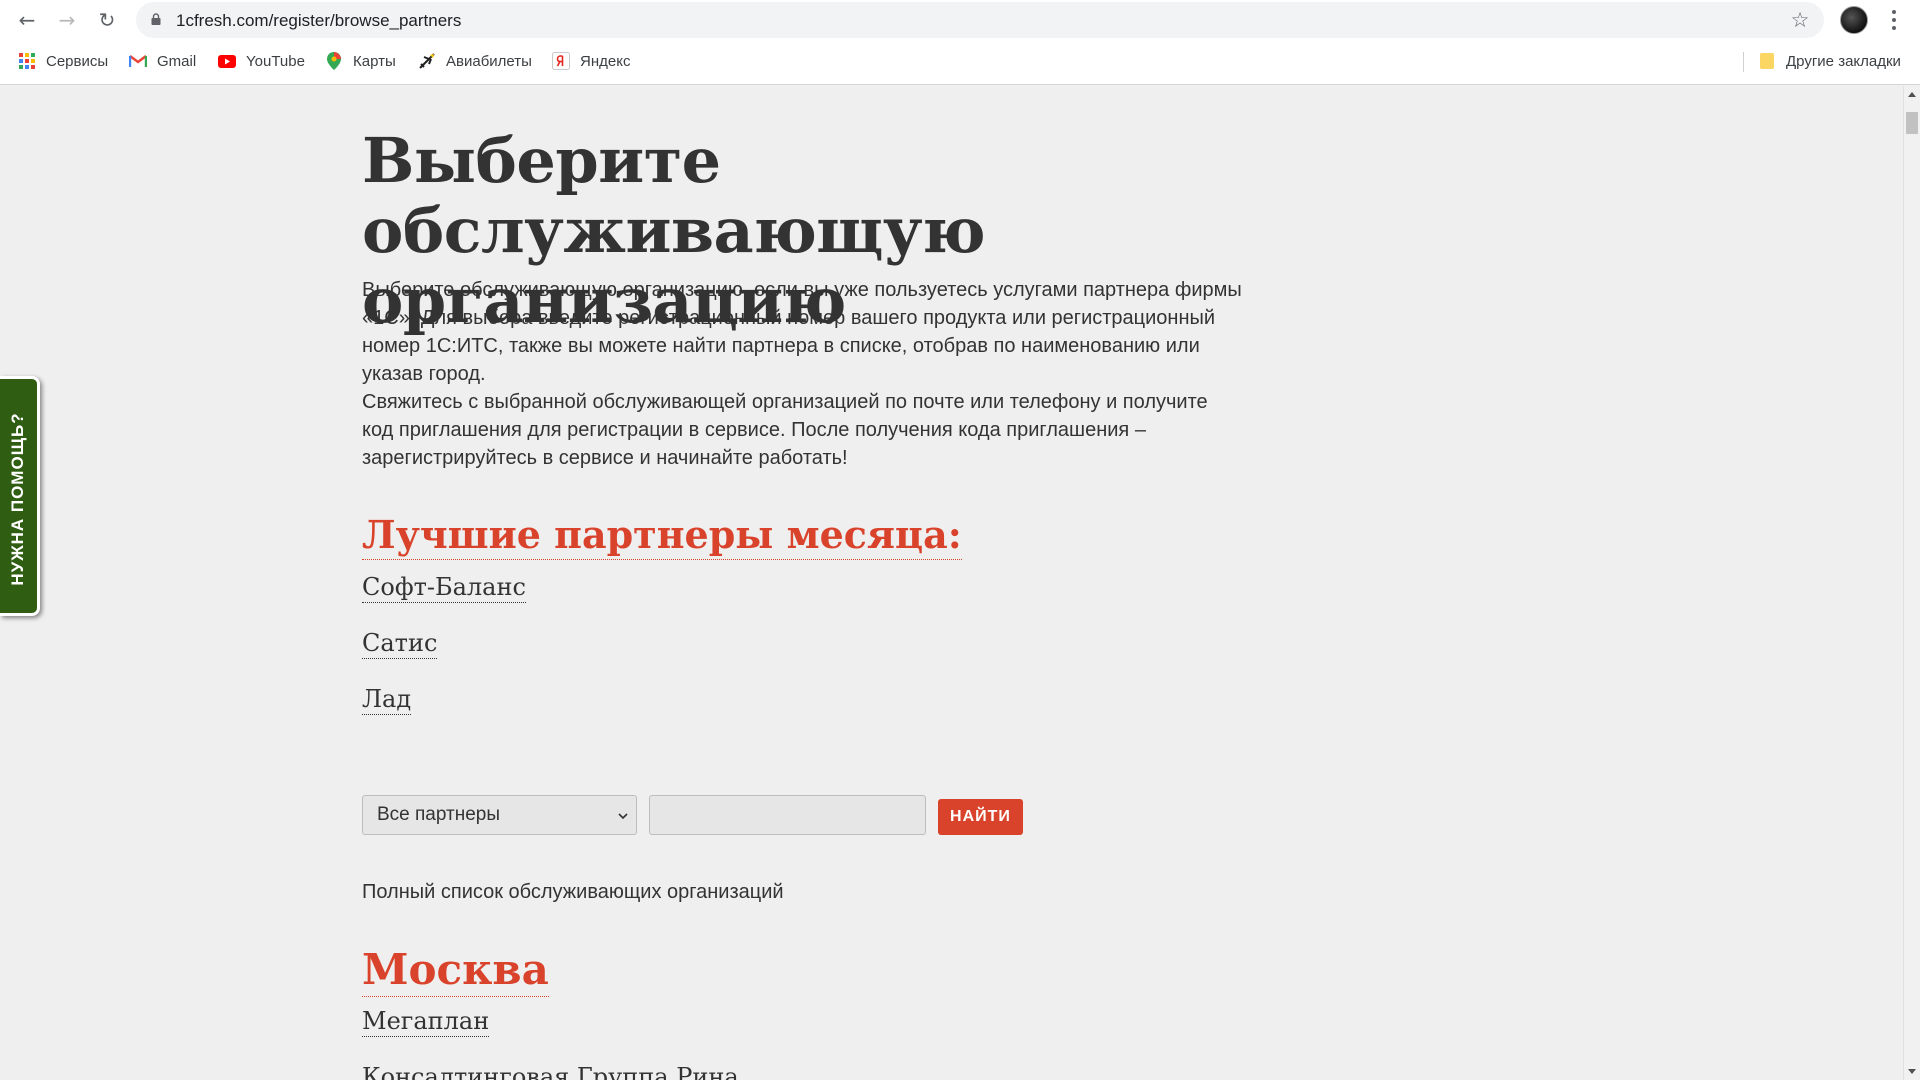 This screenshot has width=1920, height=1080. Describe the element at coordinates (27, 61) in the screenshot. I see `apps-grid-icon` at that location.